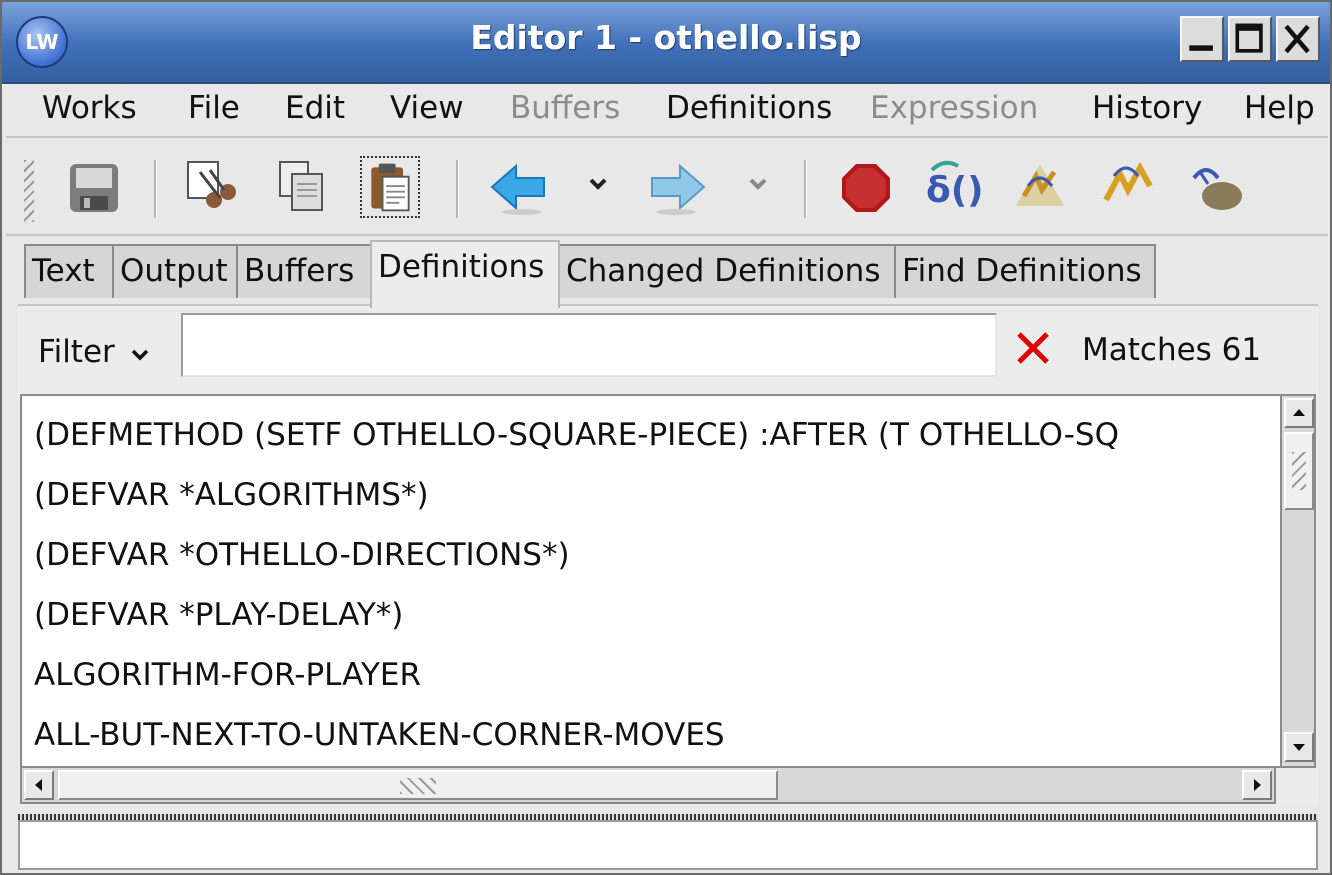 This screenshot has width=1332, height=875. I want to click on evaluate-icon: δ(), so click(954, 187).